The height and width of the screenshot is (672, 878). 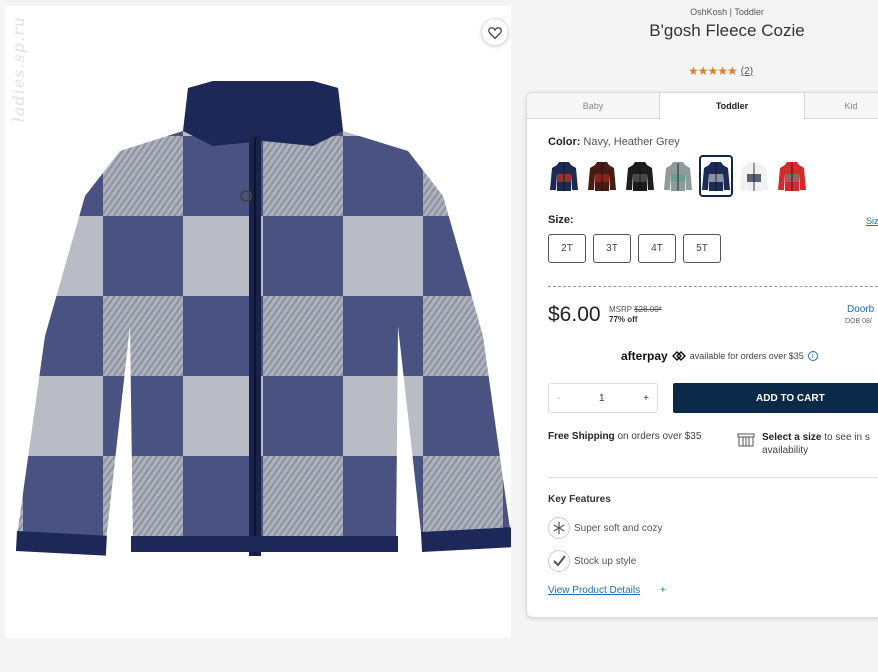 I want to click on quantity-increase-button: +, so click(x=646, y=398).